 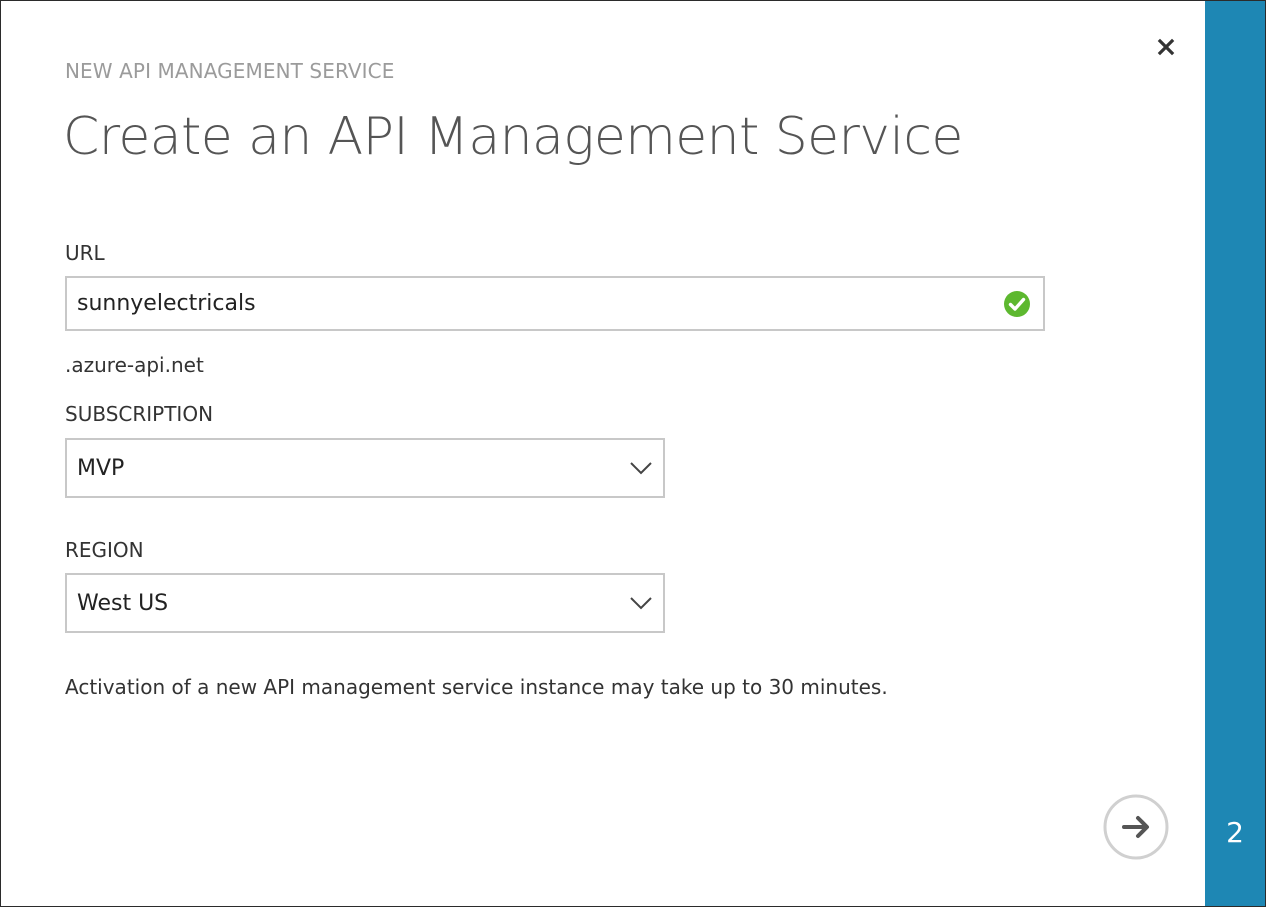 I want to click on check-circle-icon, so click(x=1017, y=304).